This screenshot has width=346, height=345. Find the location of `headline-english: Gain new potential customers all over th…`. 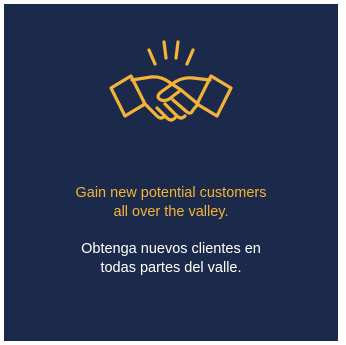

headline-english: Gain new potential customers all over th… is located at coordinates (171, 203).